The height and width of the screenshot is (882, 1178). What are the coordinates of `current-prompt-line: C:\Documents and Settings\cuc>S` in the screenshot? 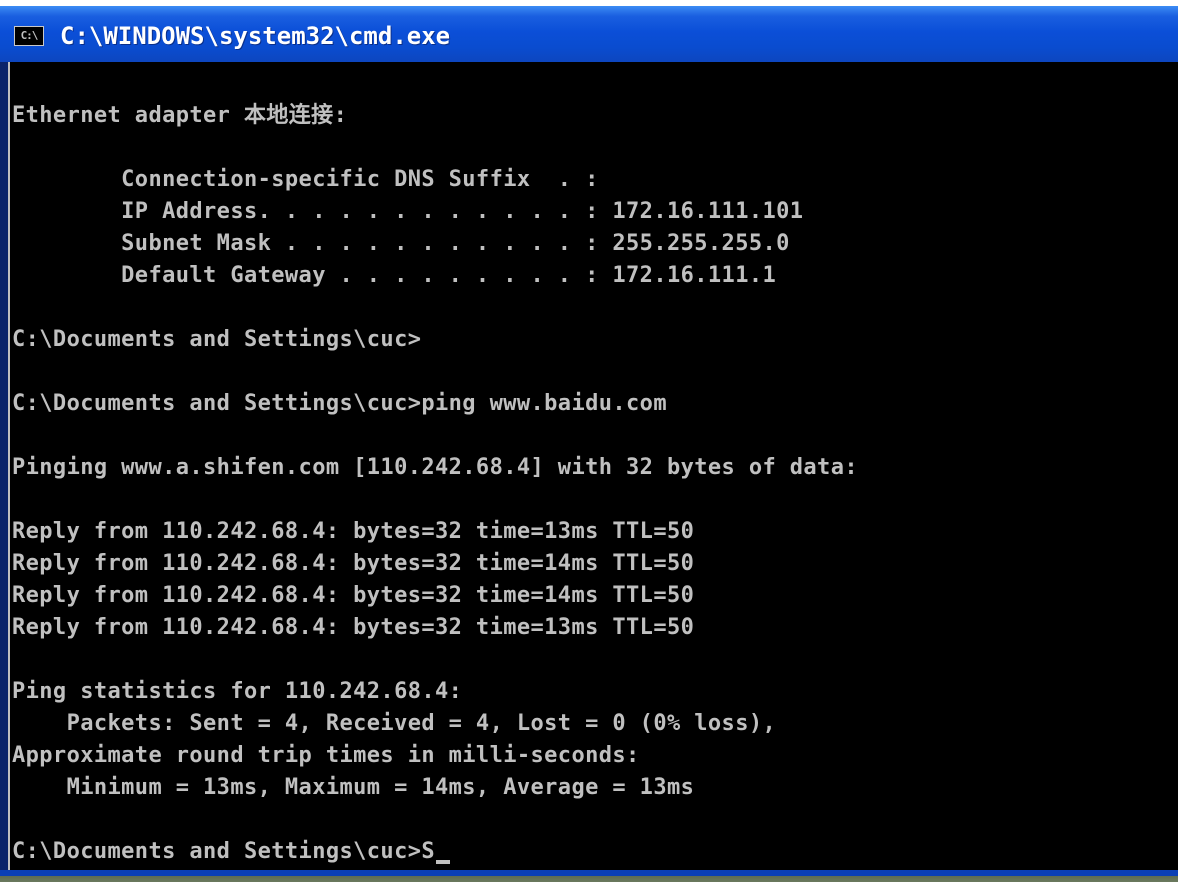 It's located at (231, 852).